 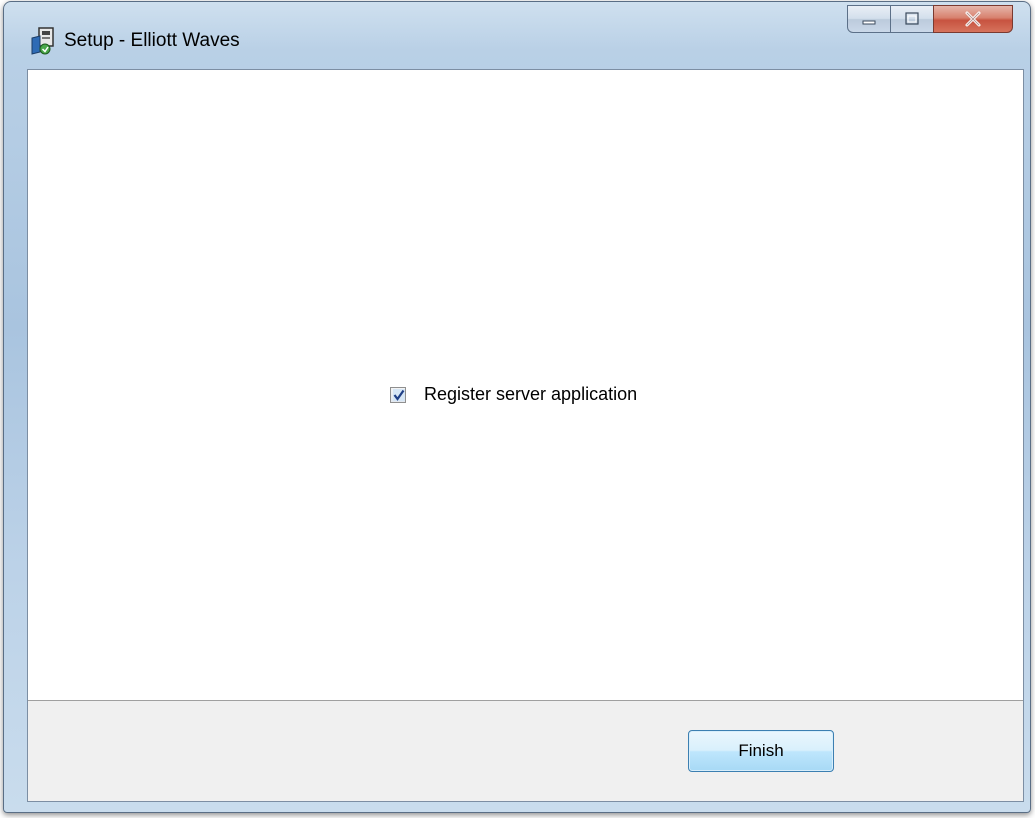 What do you see at coordinates (531, 394) in the screenshot?
I see `register-server-label: Register server application` at bounding box center [531, 394].